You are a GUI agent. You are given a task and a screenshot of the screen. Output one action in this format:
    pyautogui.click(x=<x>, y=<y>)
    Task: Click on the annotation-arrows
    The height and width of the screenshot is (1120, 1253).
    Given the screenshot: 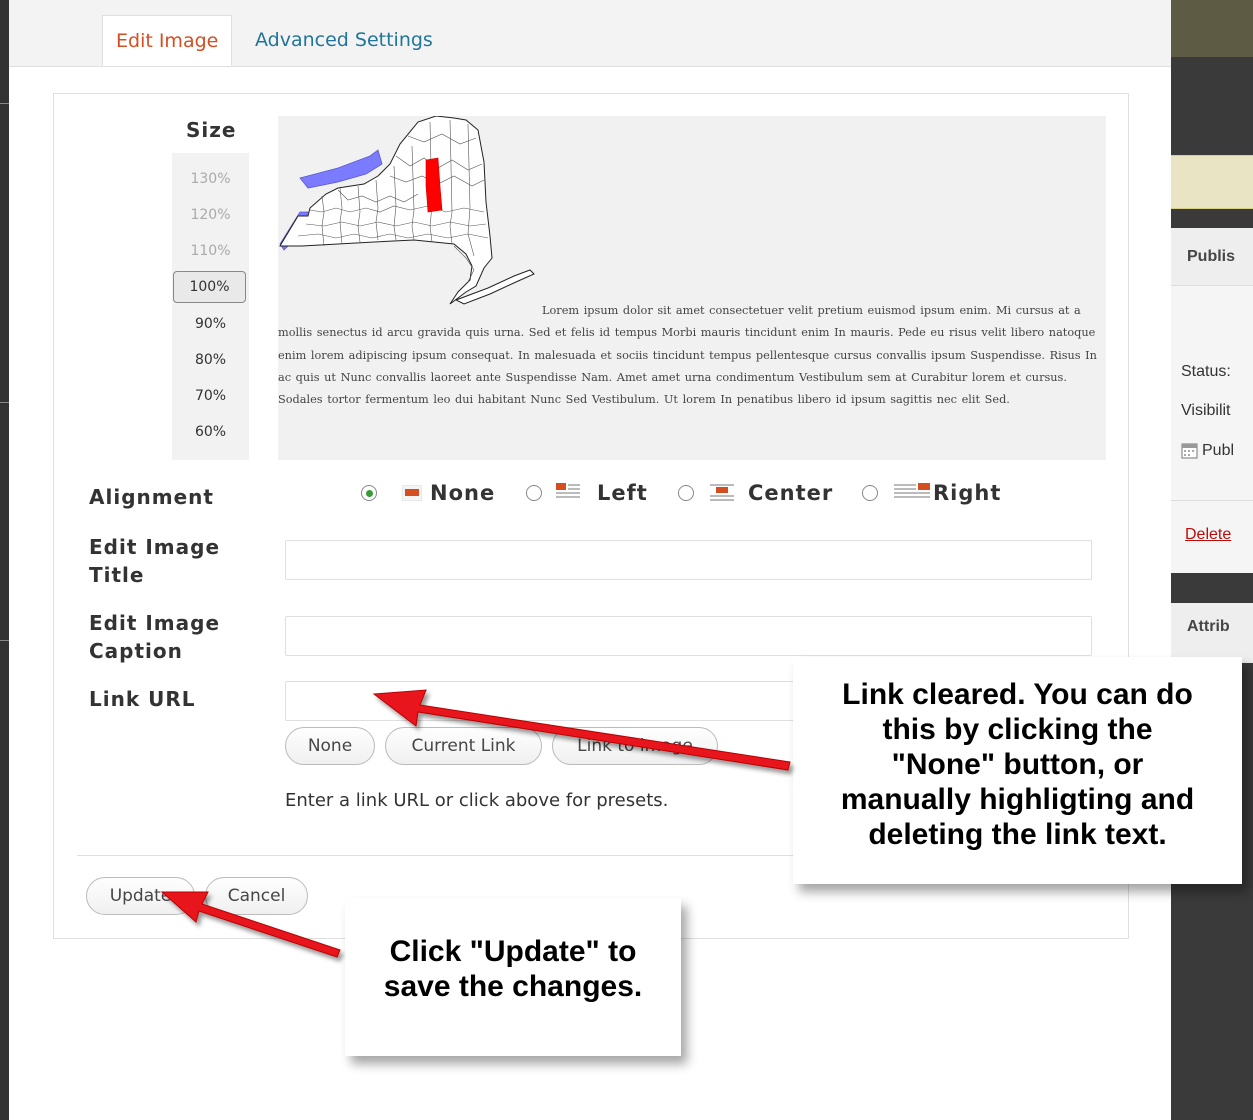 What is the action you would take?
    pyautogui.click(x=475, y=823)
    